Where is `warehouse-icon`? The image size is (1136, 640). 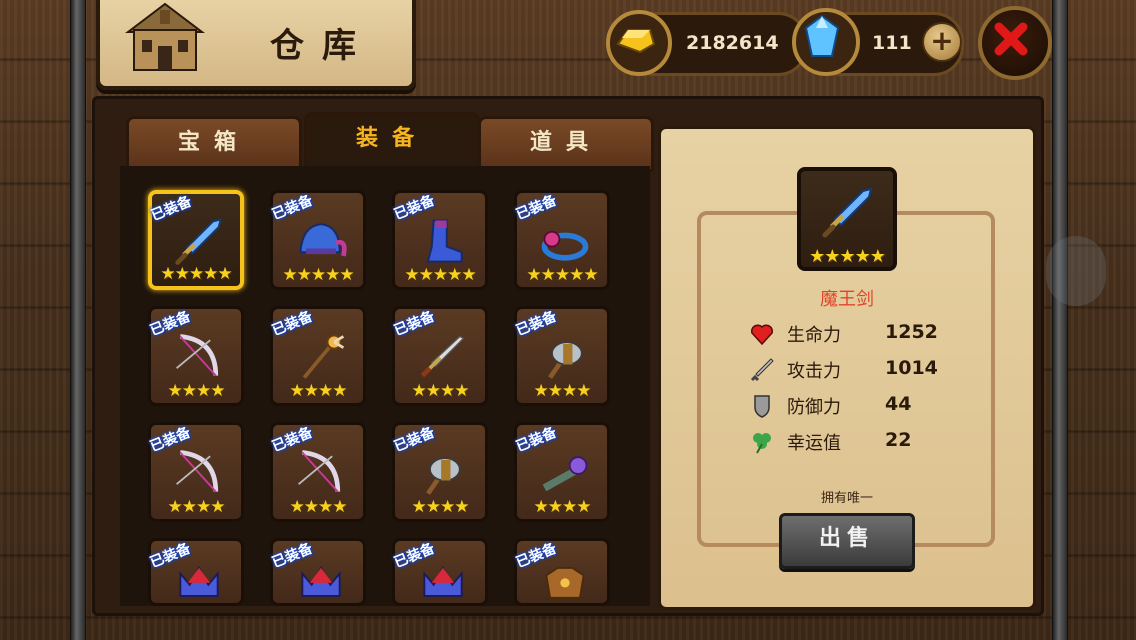
warehouse-icon is located at coordinates (165, 36).